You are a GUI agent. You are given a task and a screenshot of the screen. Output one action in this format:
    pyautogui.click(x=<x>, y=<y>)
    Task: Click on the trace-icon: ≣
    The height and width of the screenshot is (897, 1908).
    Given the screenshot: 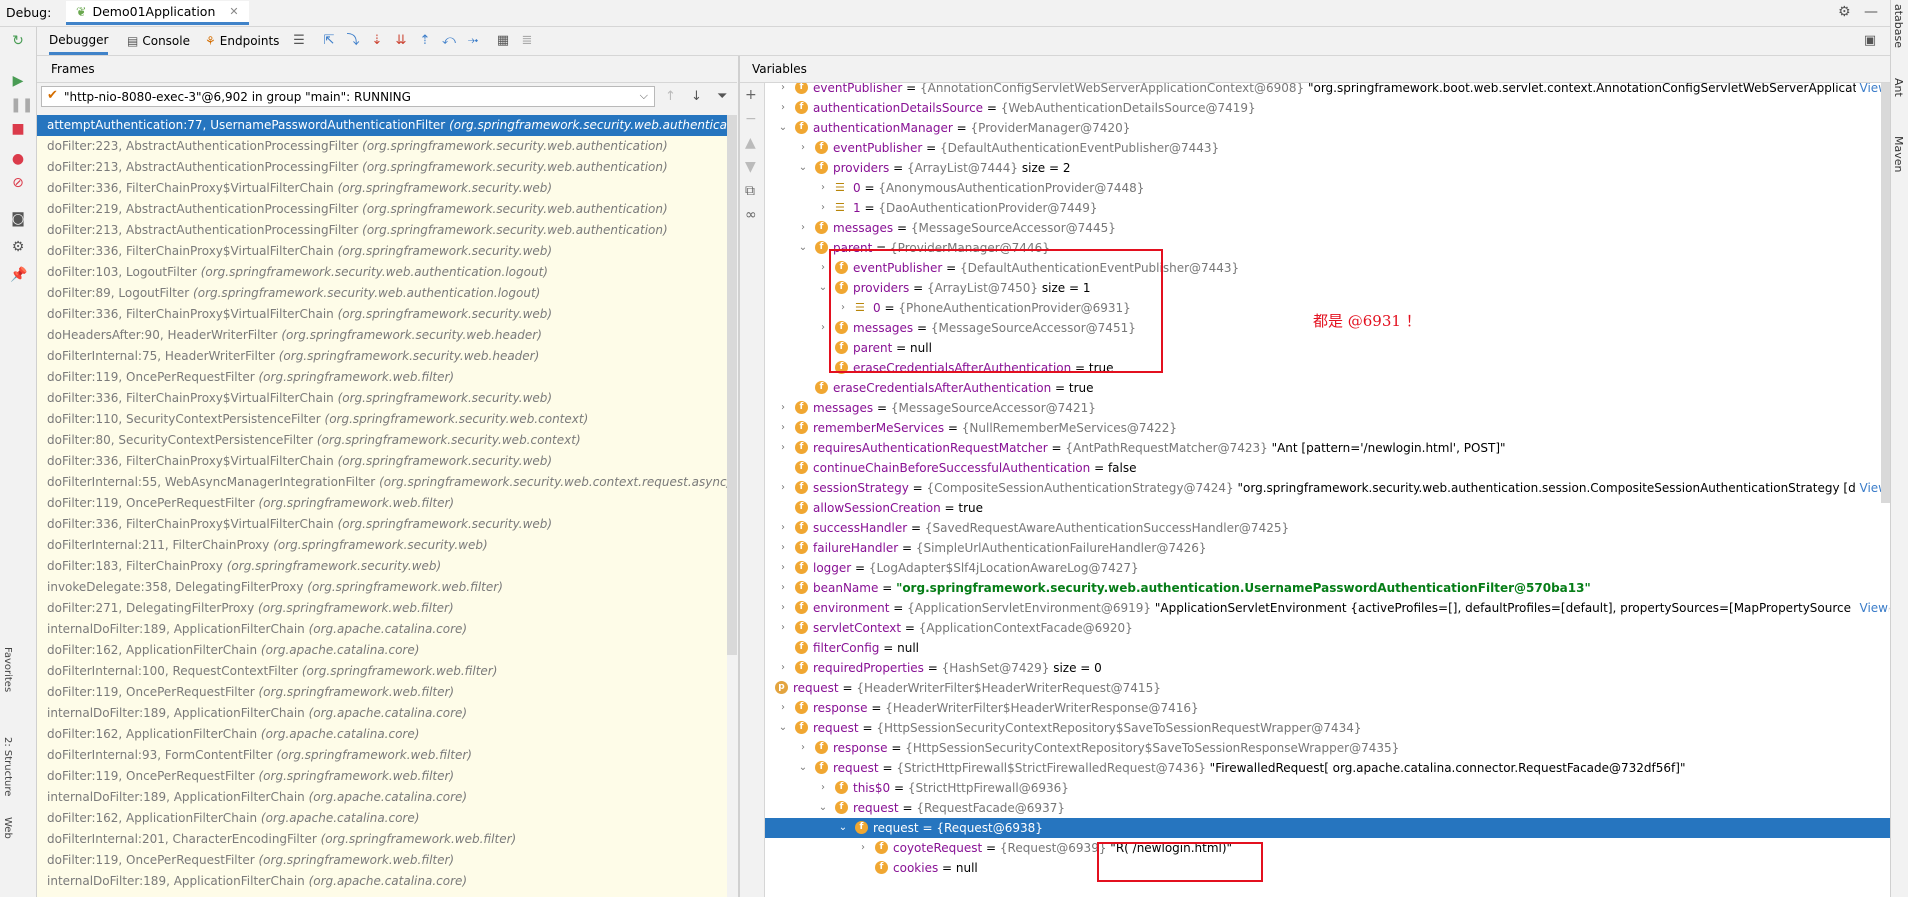 What is the action you would take?
    pyautogui.click(x=527, y=41)
    